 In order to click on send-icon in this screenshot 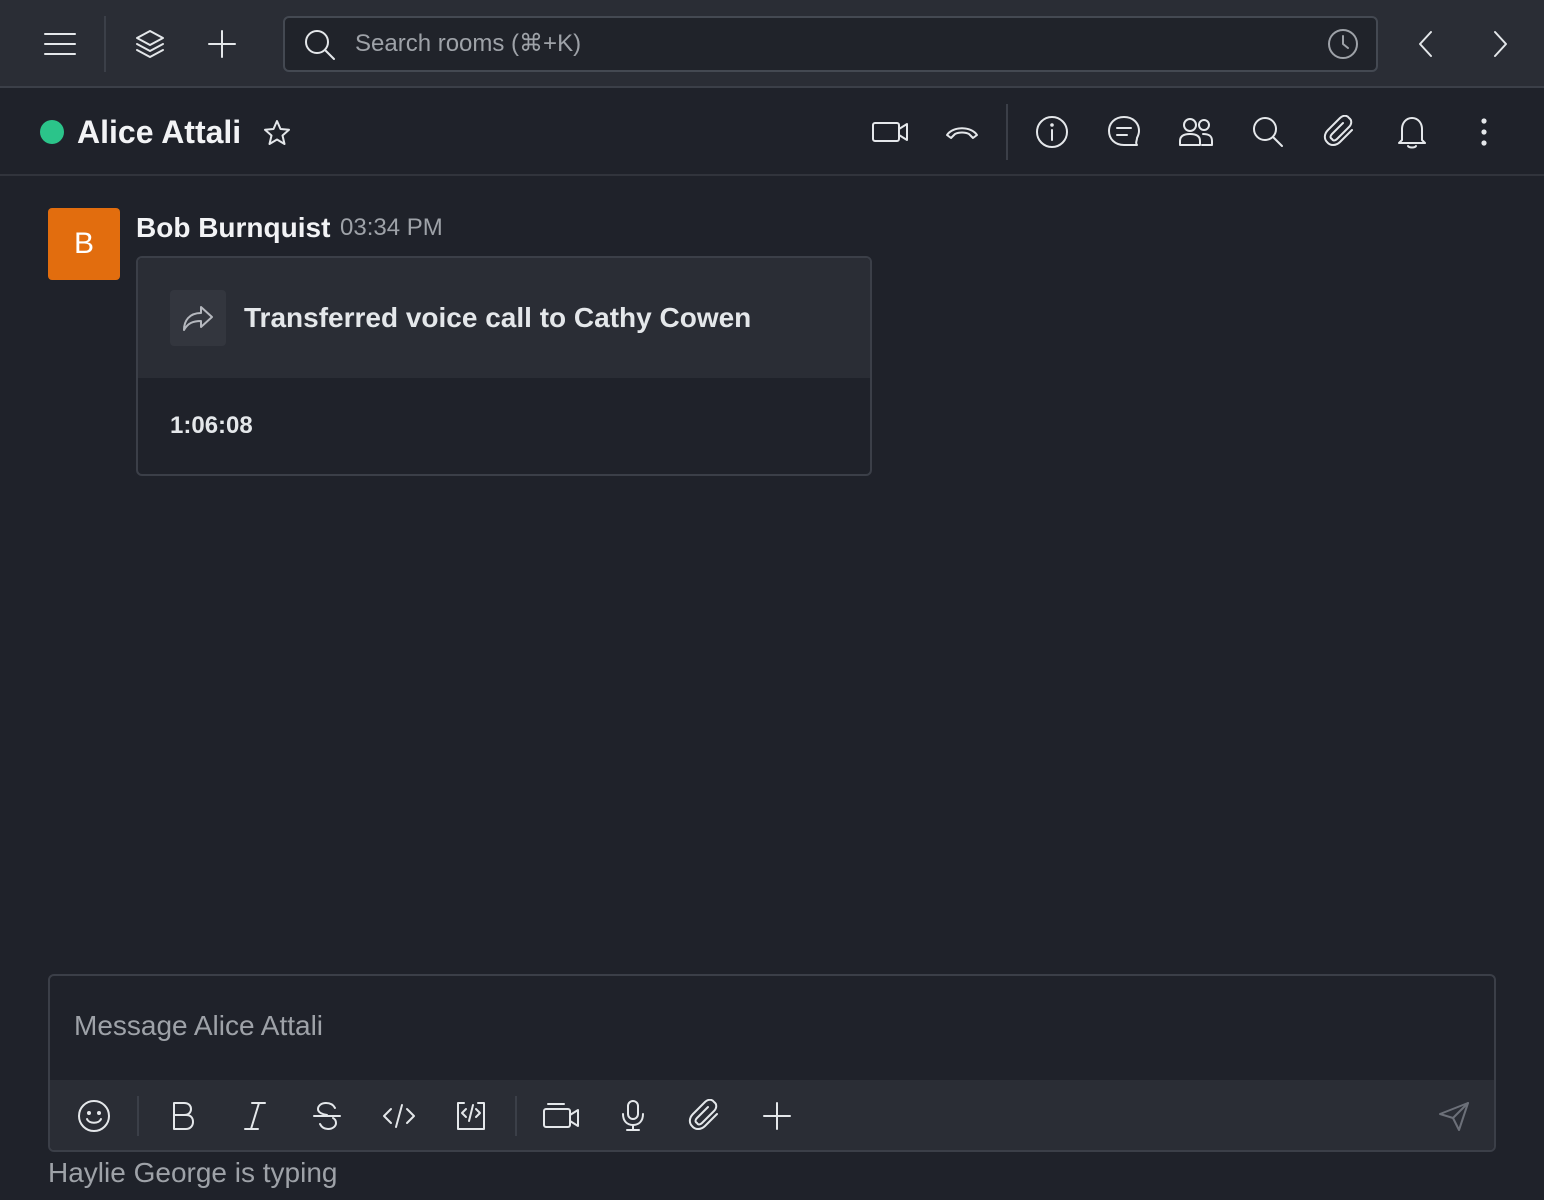, I will do `click(1454, 1116)`.